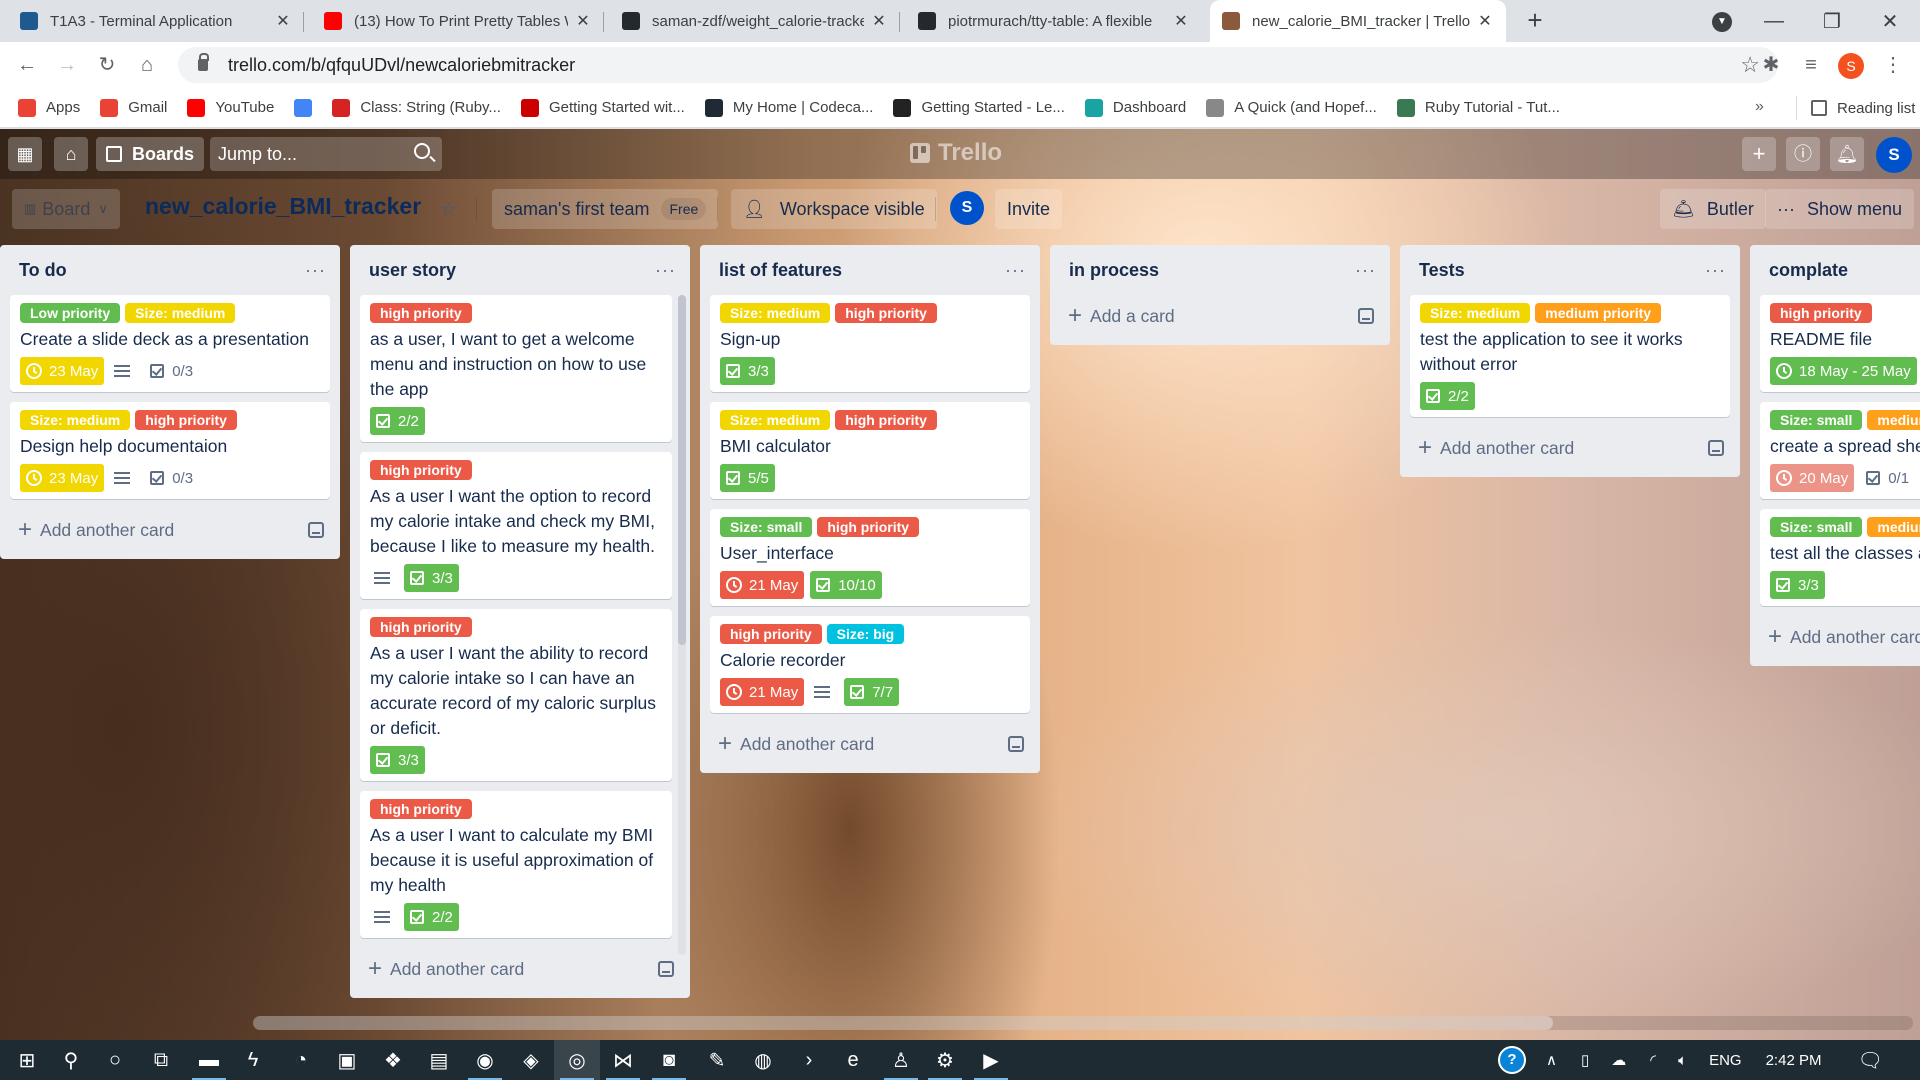 The image size is (1920, 1080). What do you see at coordinates (230, 107) in the screenshot?
I see `bookmark-item: YouTube` at bounding box center [230, 107].